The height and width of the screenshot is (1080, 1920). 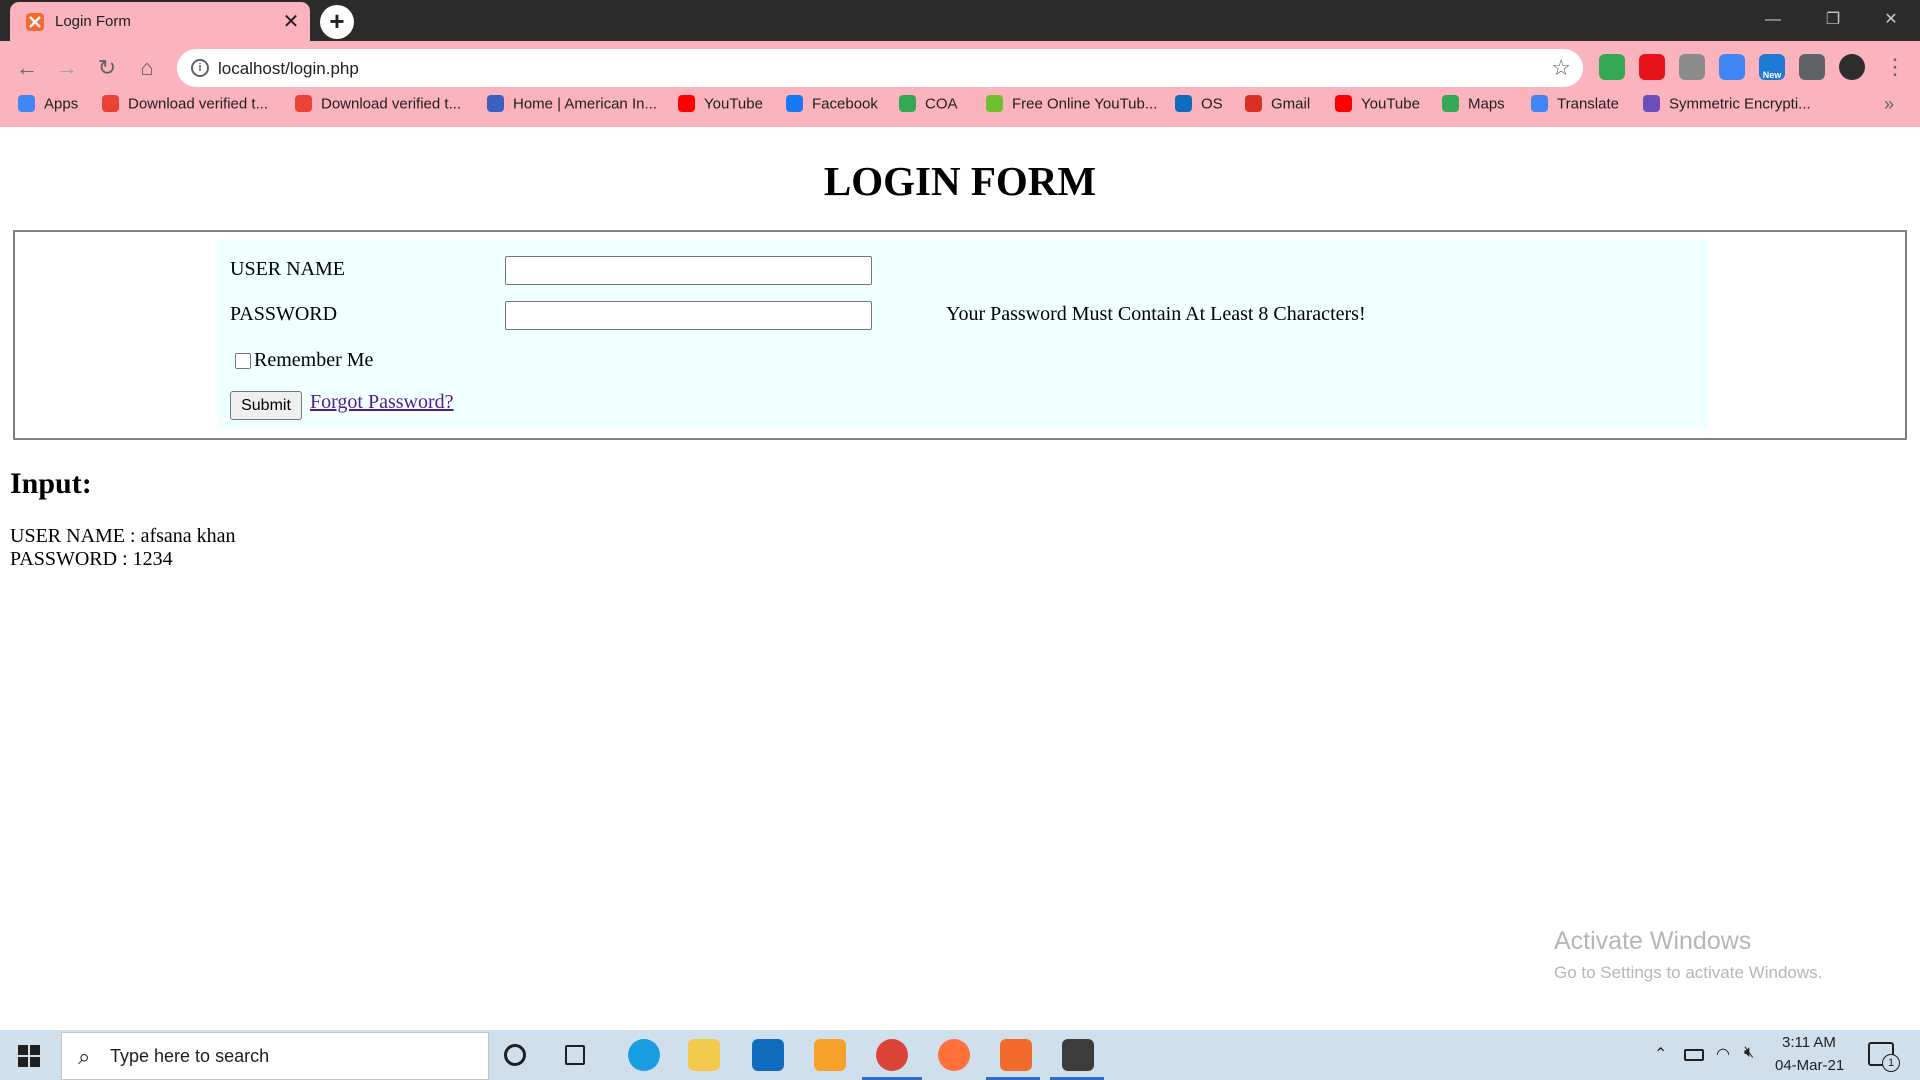 What do you see at coordinates (275, 1056) in the screenshot?
I see `taskbar-search-box: ⌕ Type here to search` at bounding box center [275, 1056].